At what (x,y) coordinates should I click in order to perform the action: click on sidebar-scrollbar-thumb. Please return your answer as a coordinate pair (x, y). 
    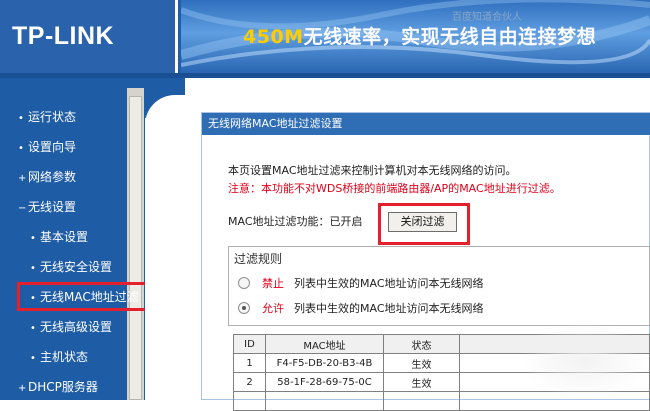
    Looking at the image, I should click on (135, 248).